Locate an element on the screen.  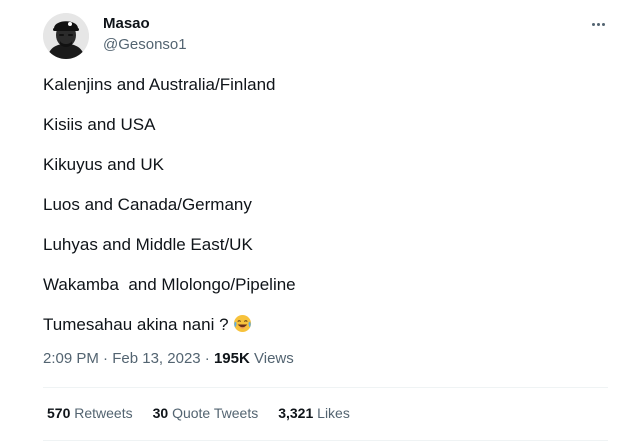
more-horizontal-icon is located at coordinates (593, 24).